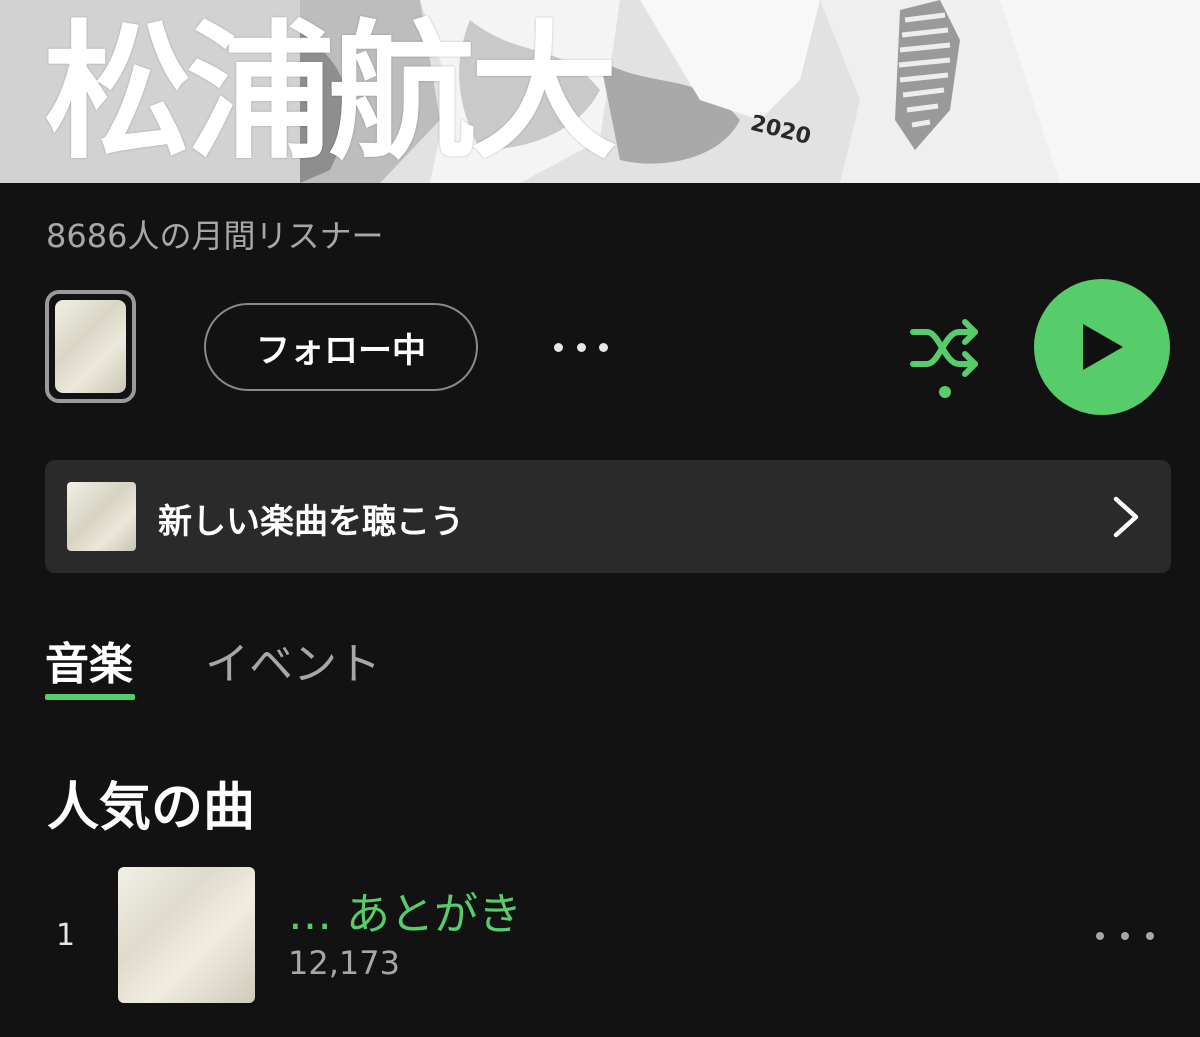 The image size is (1200, 1037). I want to click on play-icon, so click(1103, 347).